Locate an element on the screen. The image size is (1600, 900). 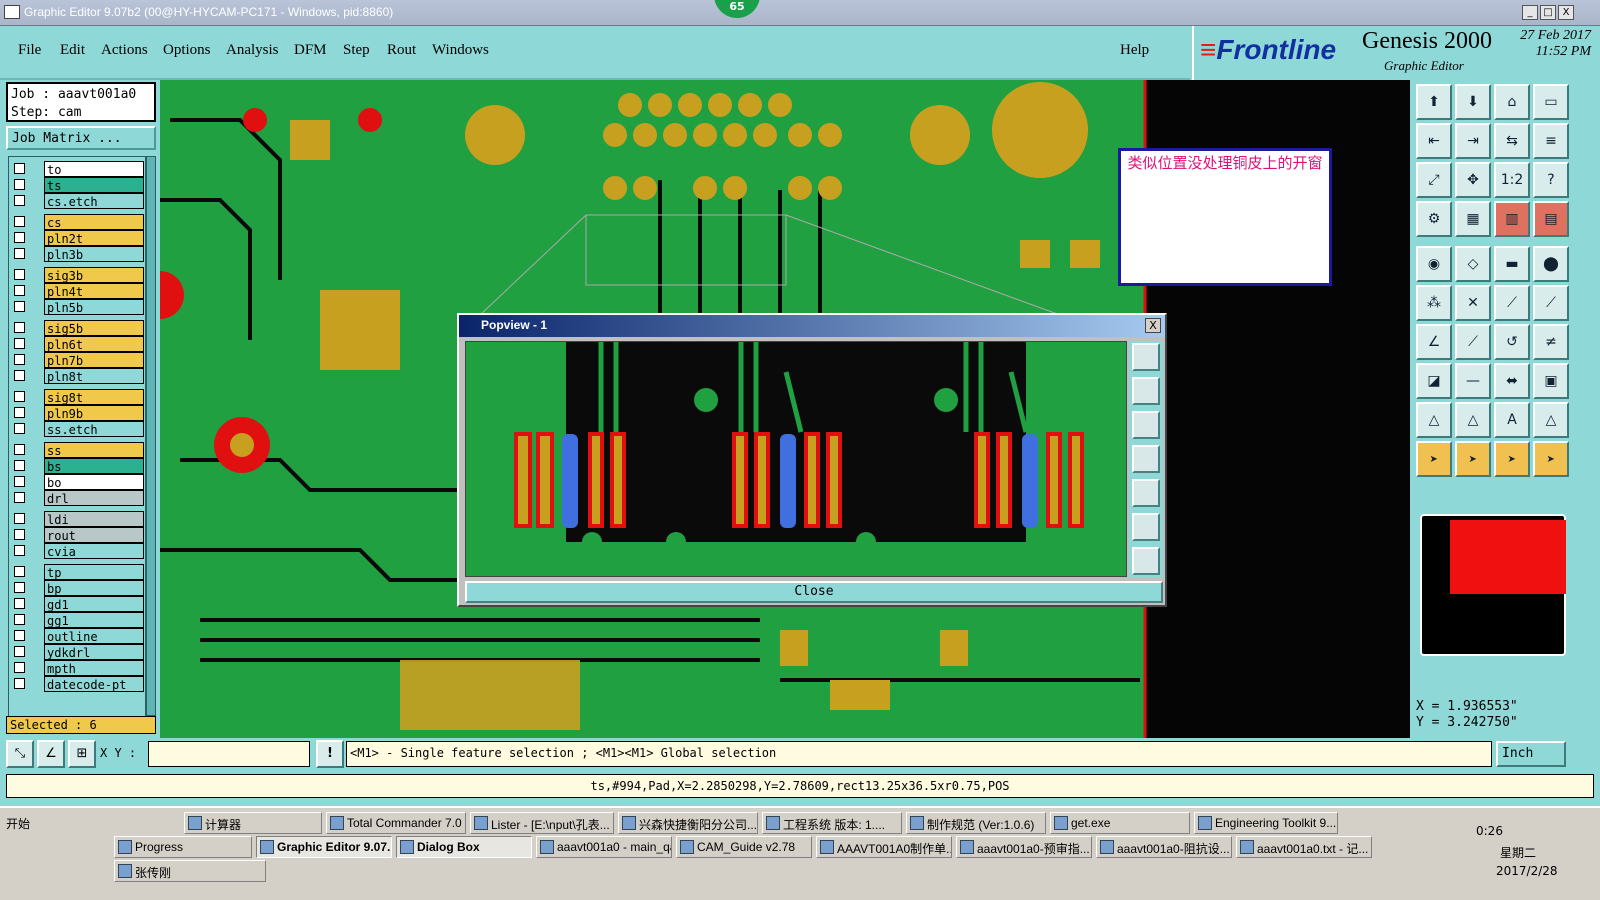
menu-help: Help is located at coordinates (1134, 50).